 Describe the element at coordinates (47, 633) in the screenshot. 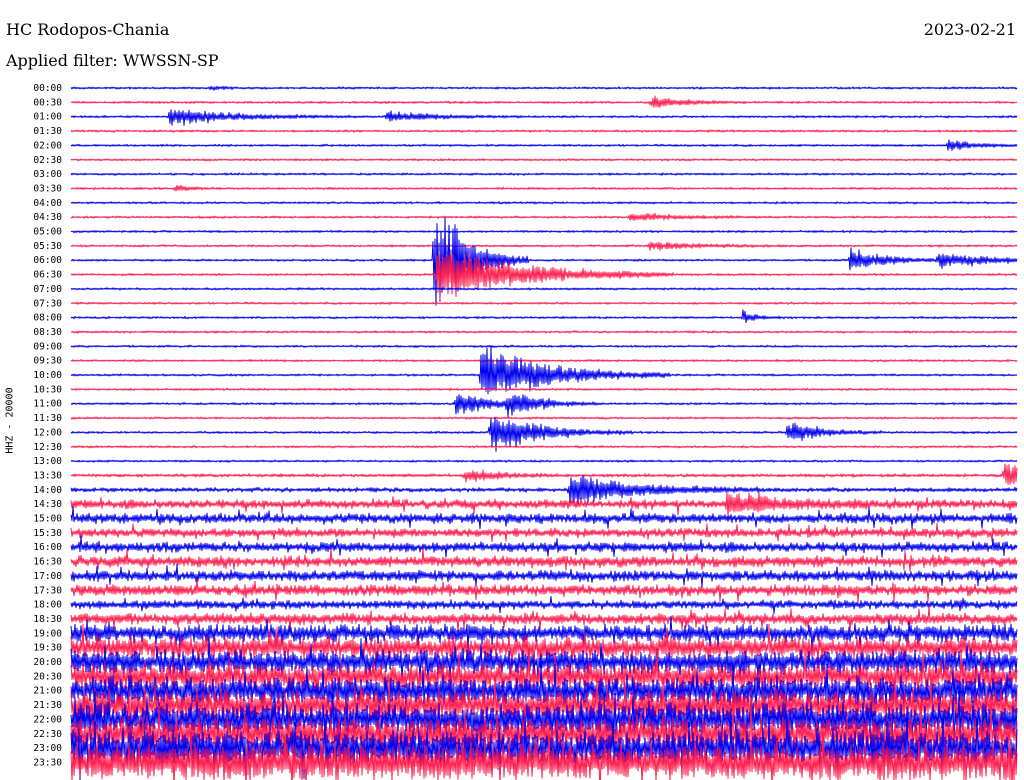

I see `row-time-label: 19:00` at that location.